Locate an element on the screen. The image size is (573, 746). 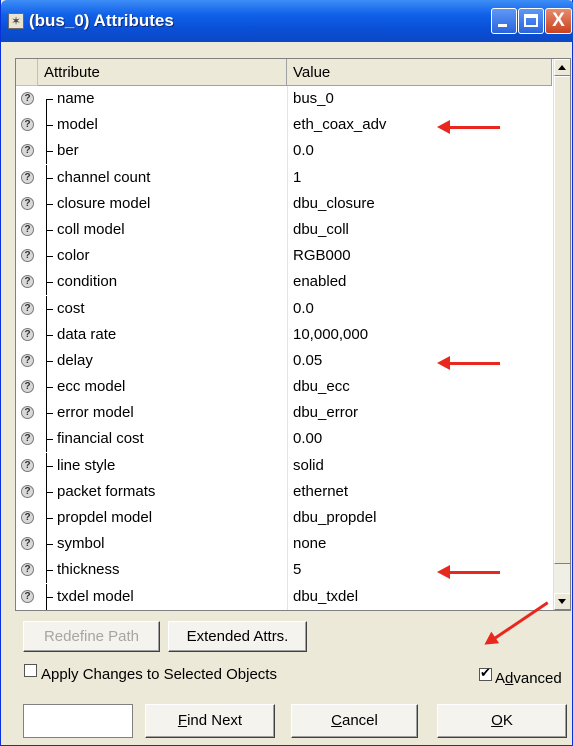
table-row: ? delay 0.05 is located at coordinates (284, 361).